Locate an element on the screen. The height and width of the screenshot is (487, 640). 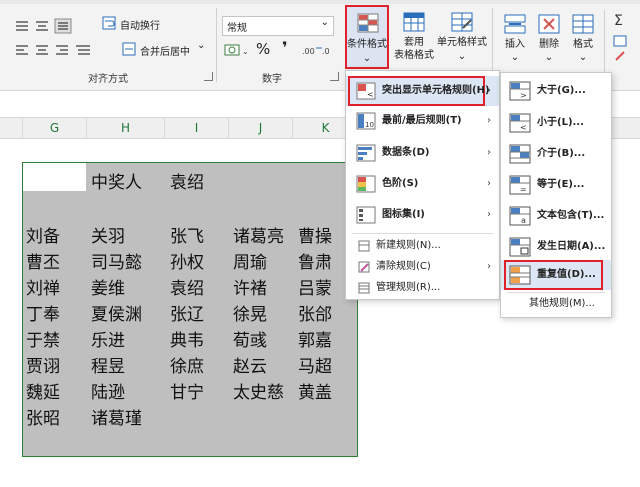
menu-label: 色阶(S) is located at coordinates (400, 183).